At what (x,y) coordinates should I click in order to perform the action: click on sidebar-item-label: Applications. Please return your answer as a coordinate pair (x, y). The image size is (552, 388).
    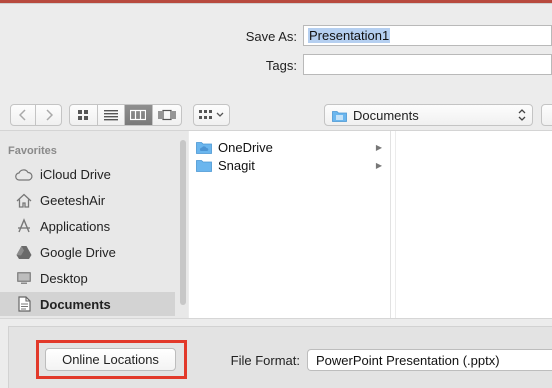
    Looking at the image, I should click on (75, 226).